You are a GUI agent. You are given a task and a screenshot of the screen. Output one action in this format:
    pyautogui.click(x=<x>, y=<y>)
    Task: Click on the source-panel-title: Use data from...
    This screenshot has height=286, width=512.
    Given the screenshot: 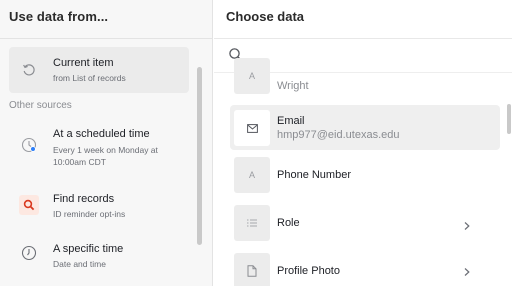 What is the action you would take?
    pyautogui.click(x=59, y=16)
    